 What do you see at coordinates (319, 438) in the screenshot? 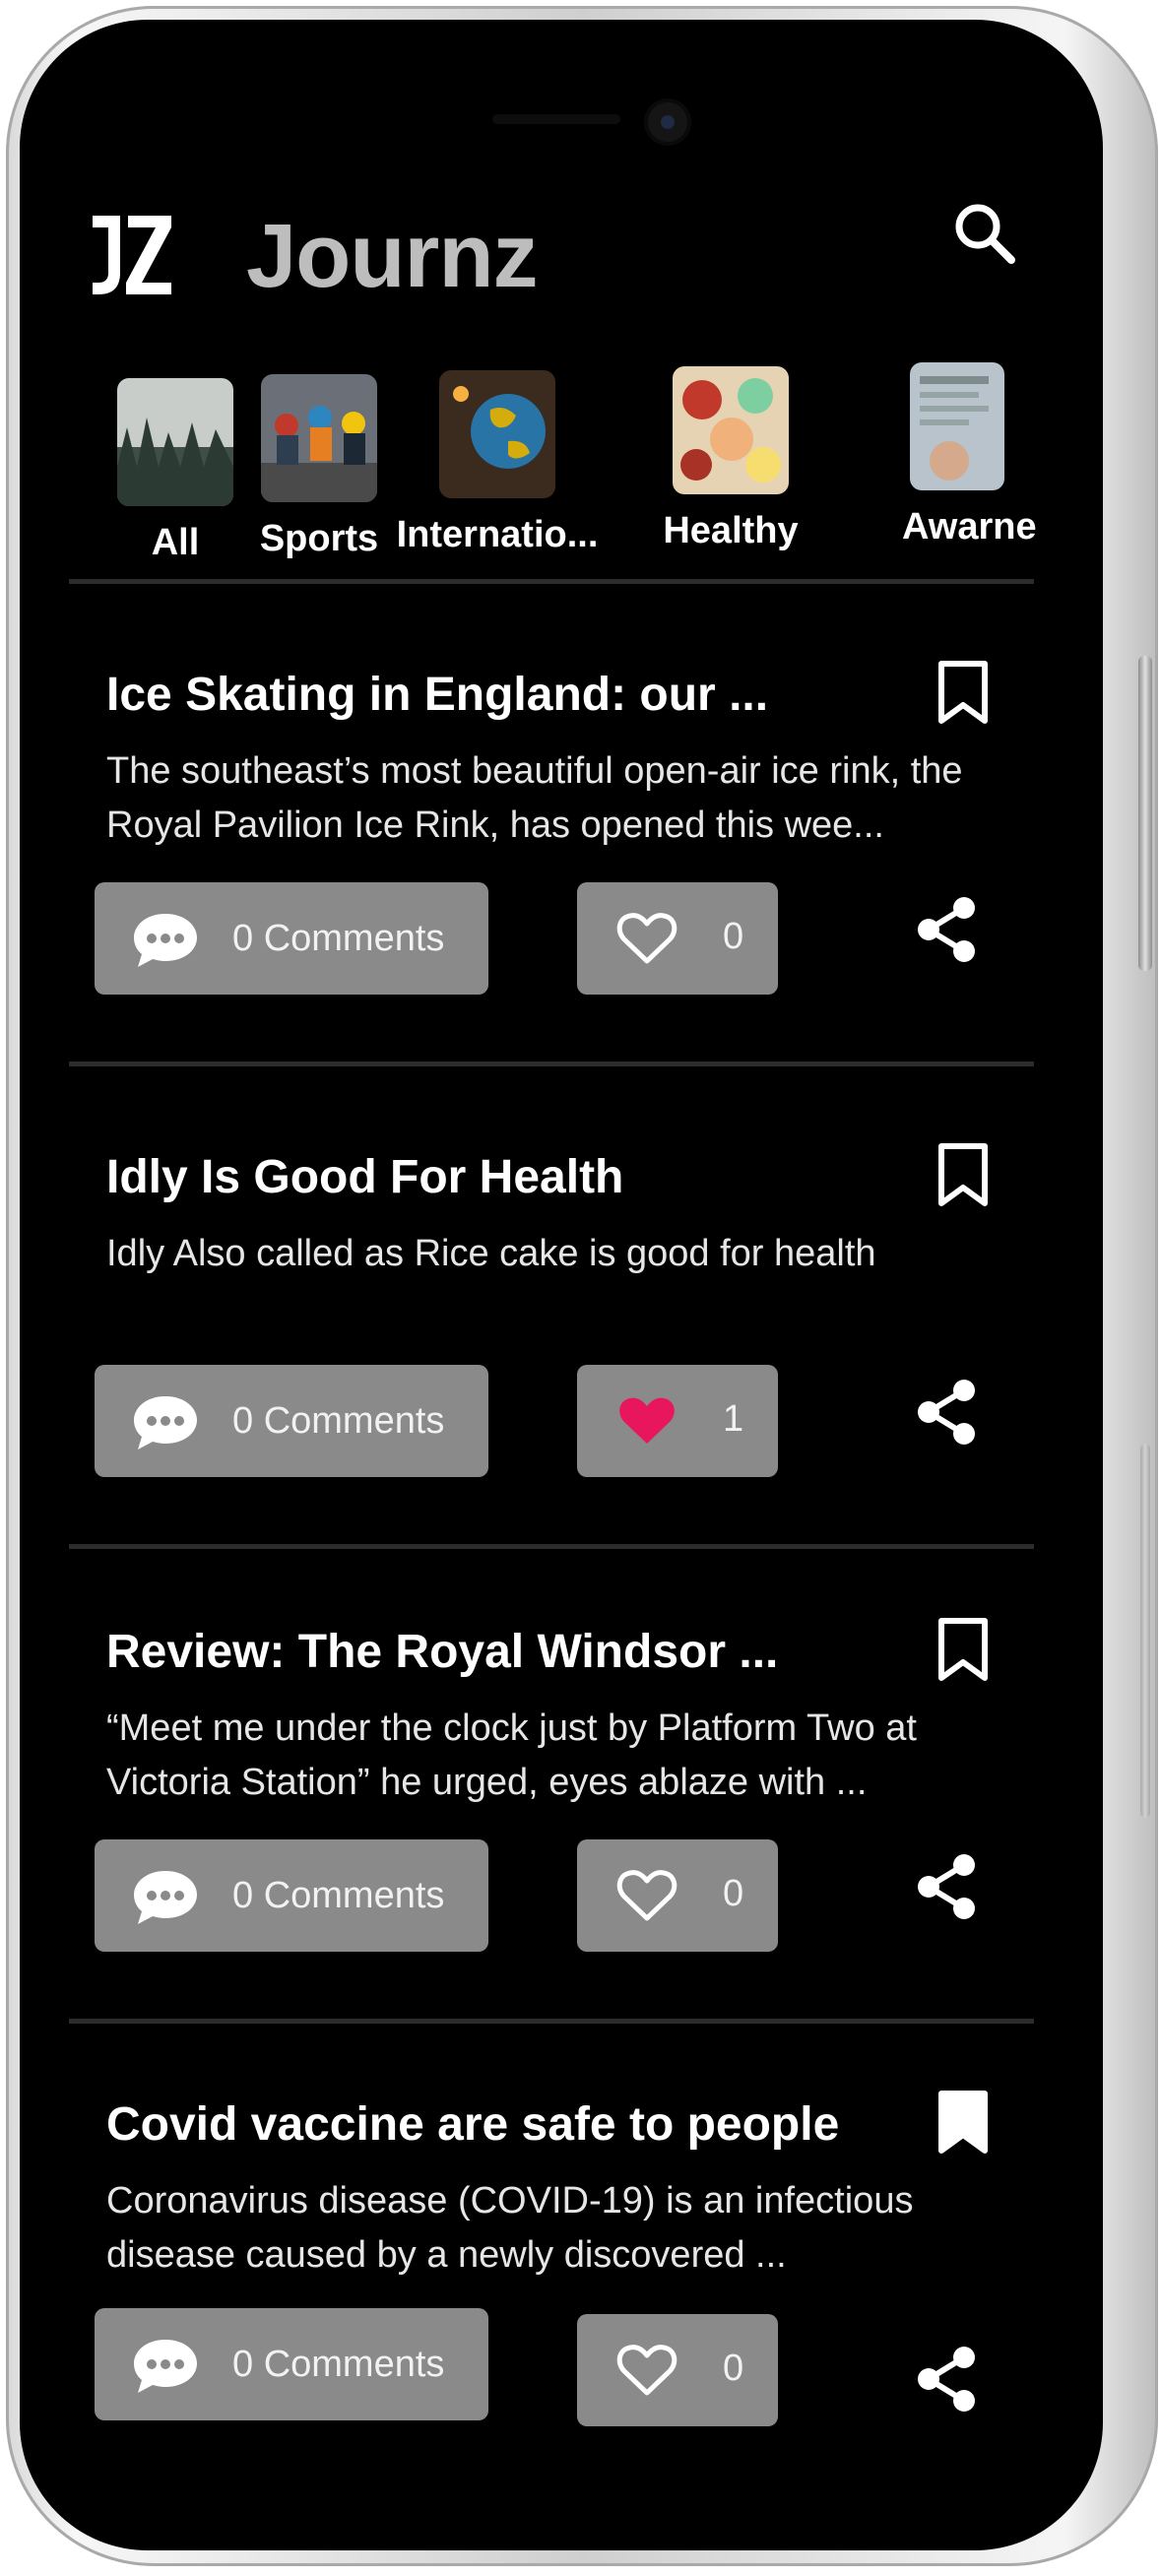
I see `category-thumb-cyclists` at bounding box center [319, 438].